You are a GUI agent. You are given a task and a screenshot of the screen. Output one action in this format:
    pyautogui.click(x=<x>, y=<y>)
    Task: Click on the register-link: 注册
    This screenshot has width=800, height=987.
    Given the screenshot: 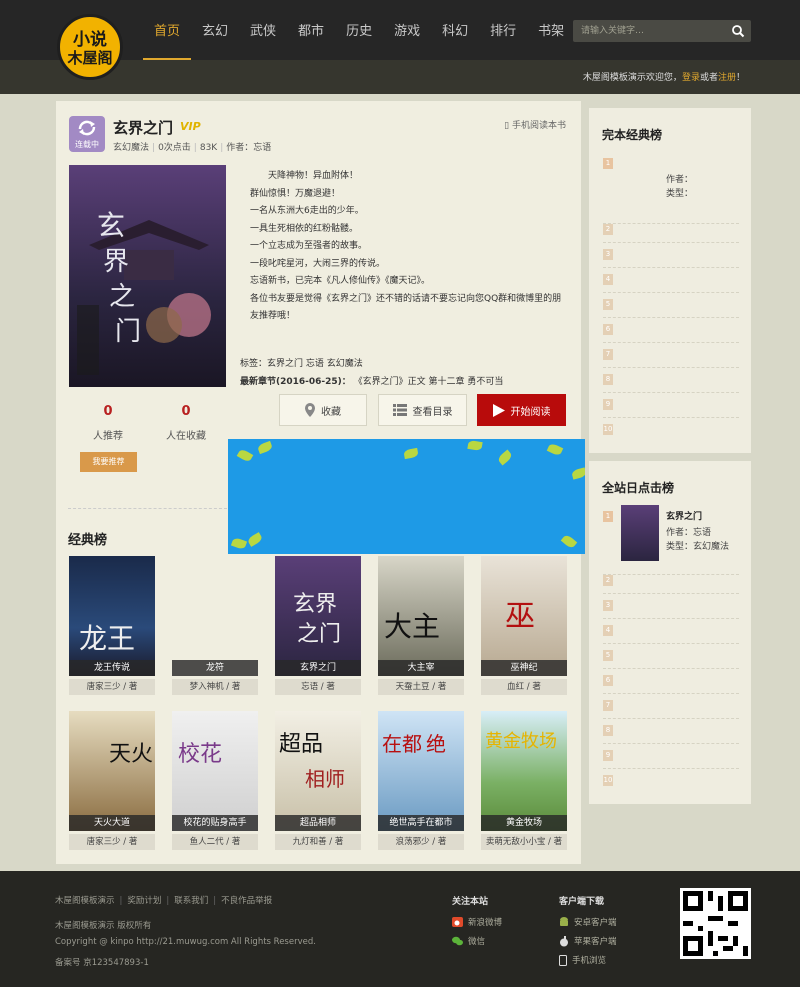 What is the action you would take?
    pyautogui.click(x=727, y=78)
    